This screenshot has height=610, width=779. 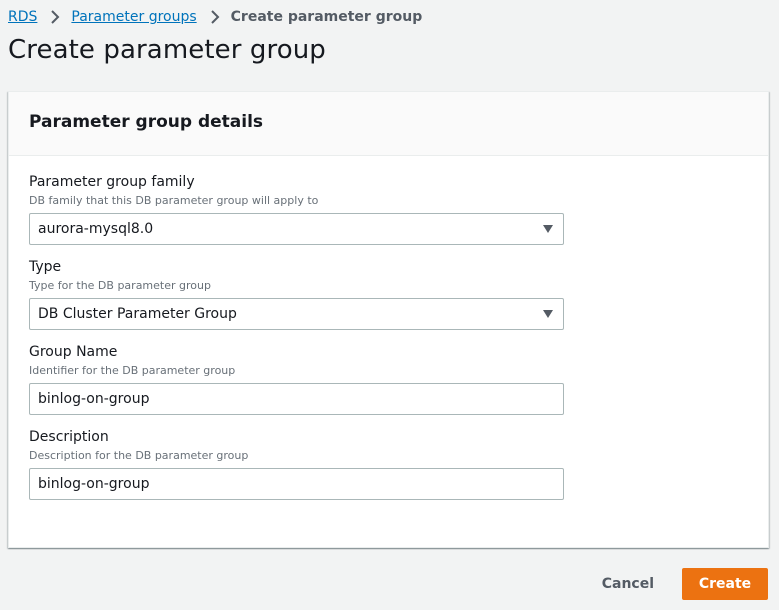 I want to click on panel-title: Parameter group details, so click(x=146, y=122).